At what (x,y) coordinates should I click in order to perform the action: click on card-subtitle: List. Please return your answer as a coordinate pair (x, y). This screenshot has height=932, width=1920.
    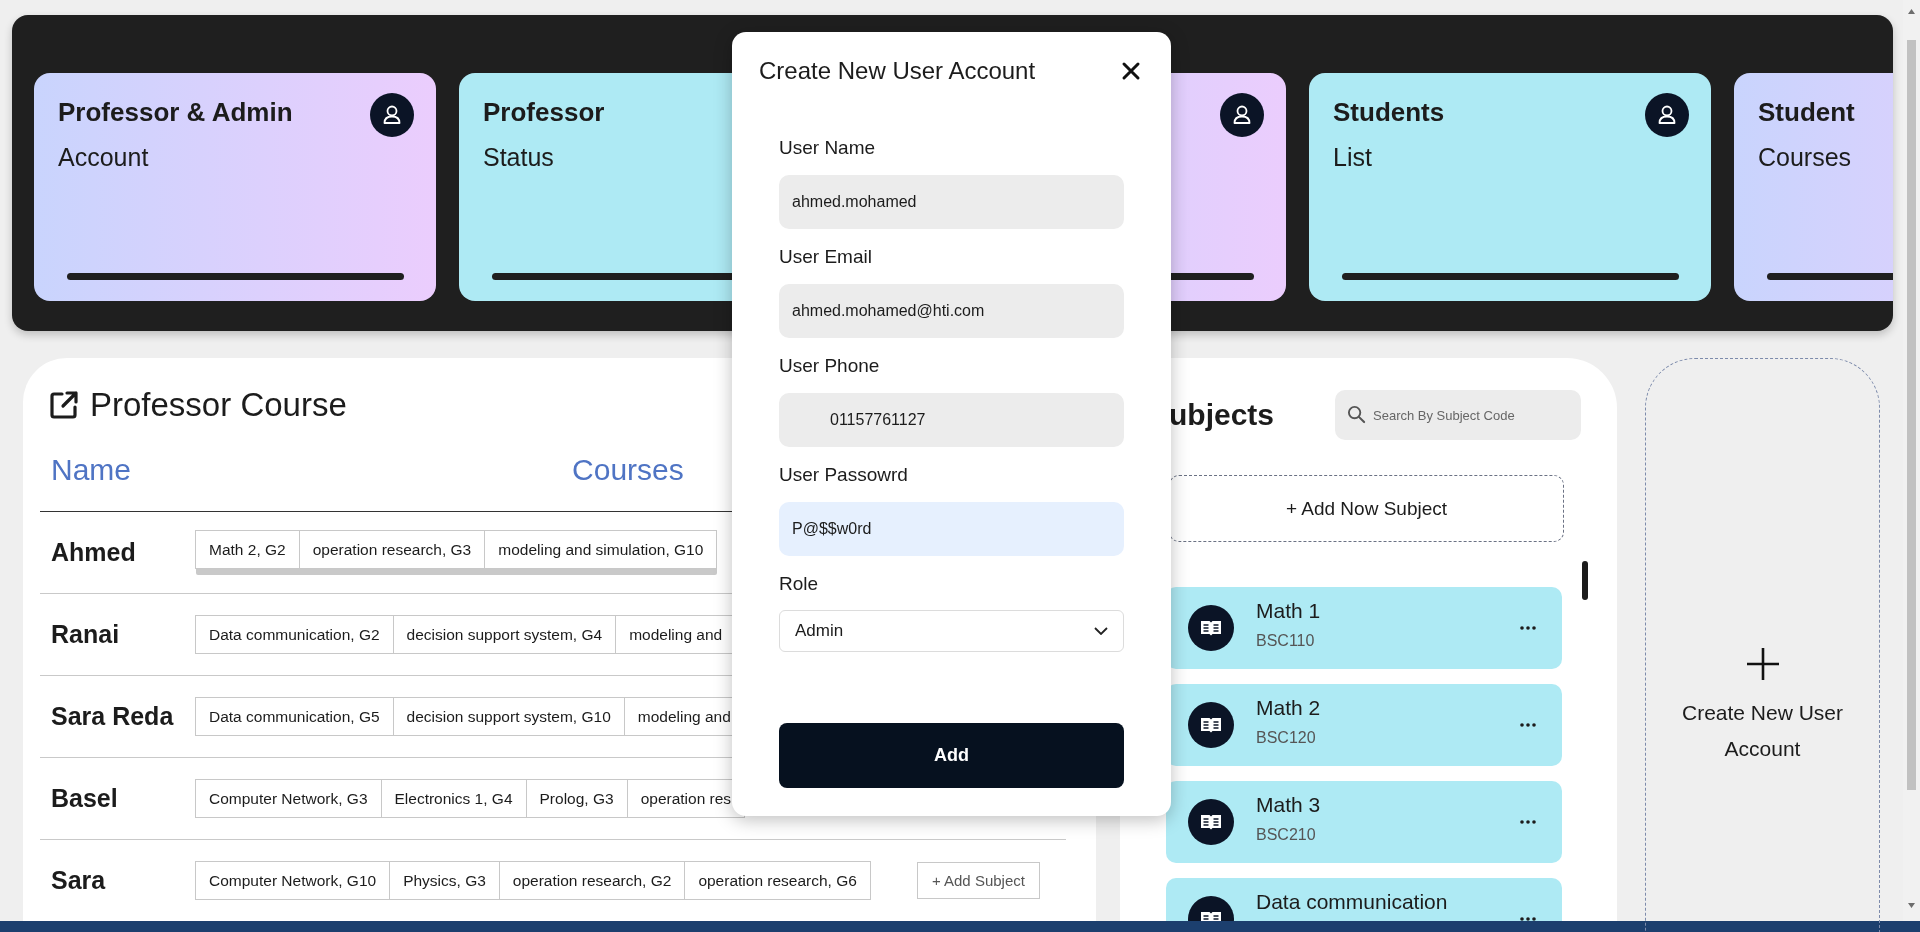
    Looking at the image, I should click on (1352, 157).